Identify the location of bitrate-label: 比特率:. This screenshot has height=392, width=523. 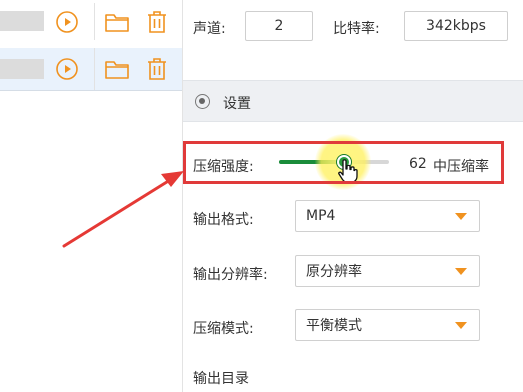
(356, 29).